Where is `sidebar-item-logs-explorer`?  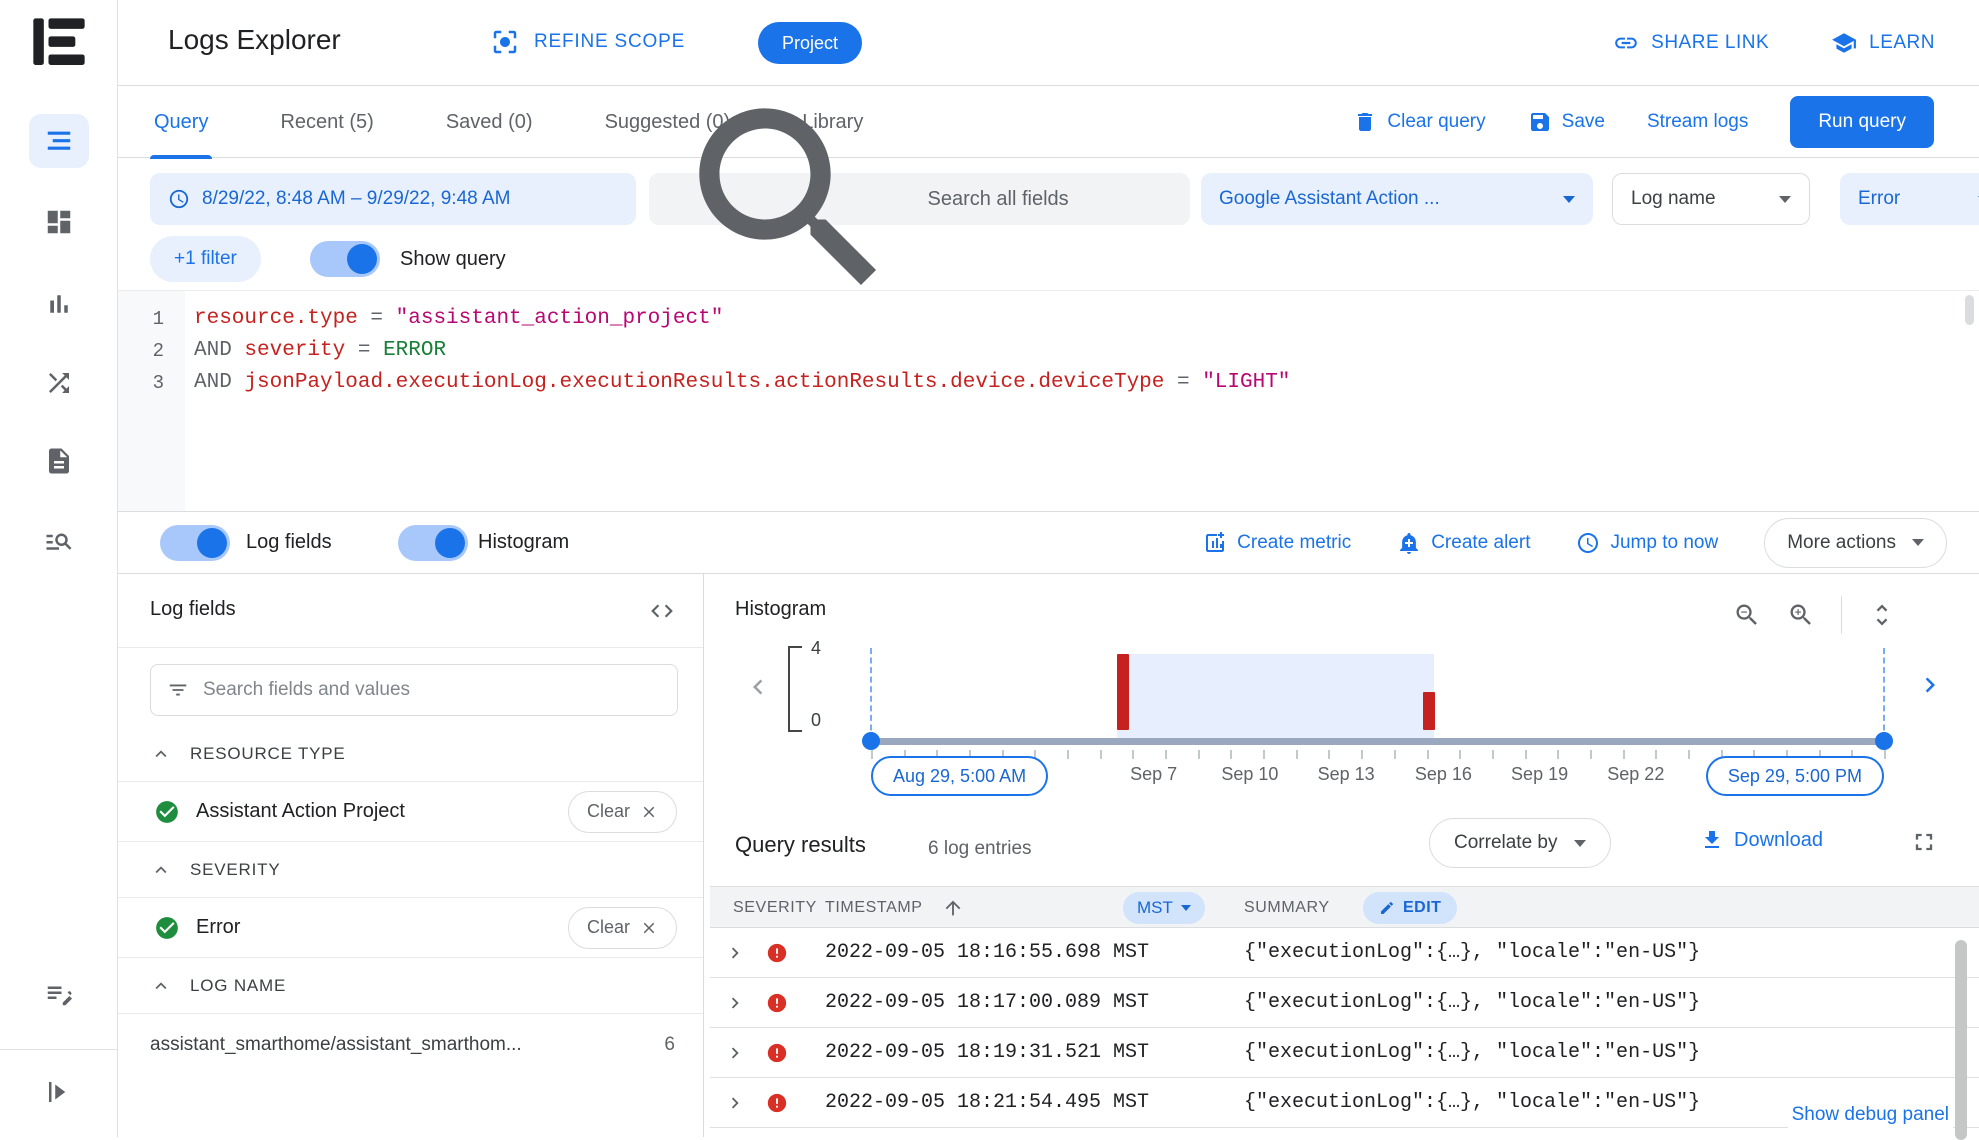
sidebar-item-logs-explorer is located at coordinates (59, 141).